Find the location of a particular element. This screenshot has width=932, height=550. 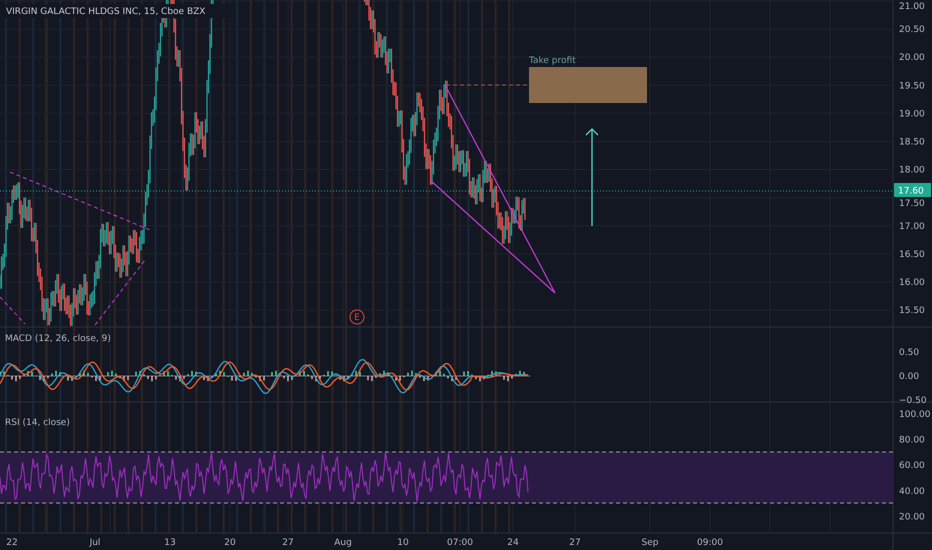

indicator-label: MACD (12, 26, close, 9) is located at coordinates (58, 339).